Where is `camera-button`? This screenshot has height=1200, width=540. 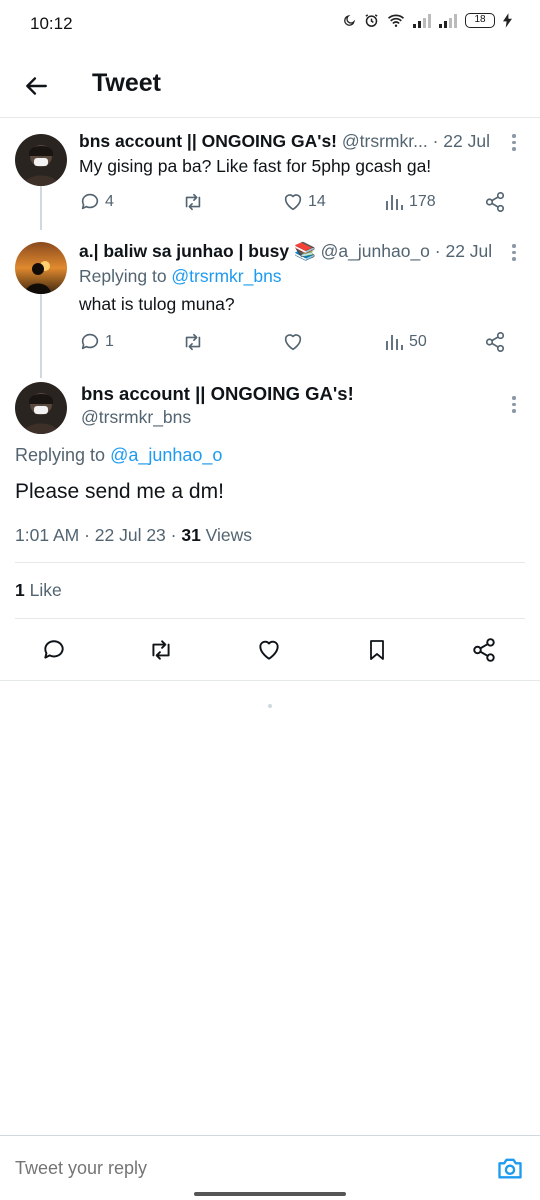
camera-button is located at coordinates (510, 1168).